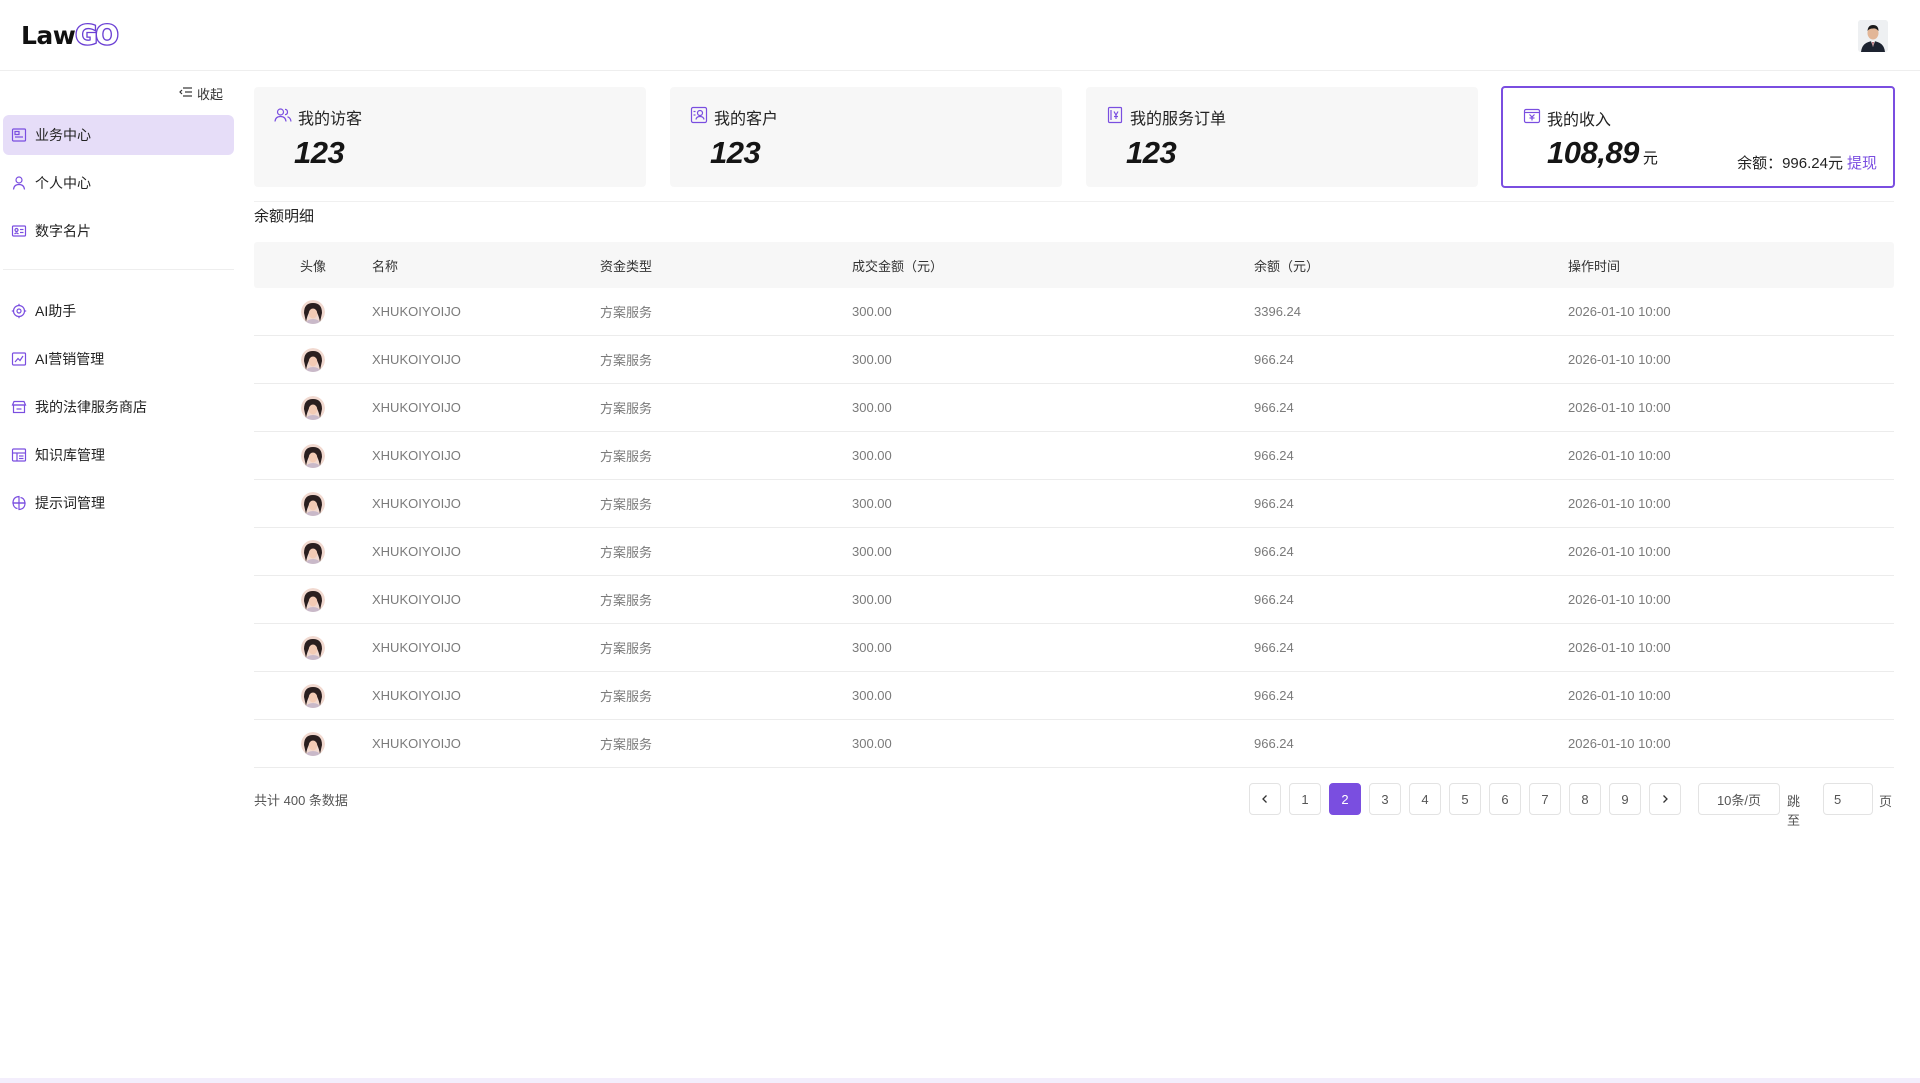 The width and height of the screenshot is (1920, 1083). I want to click on page-button: 9, so click(1625, 799).